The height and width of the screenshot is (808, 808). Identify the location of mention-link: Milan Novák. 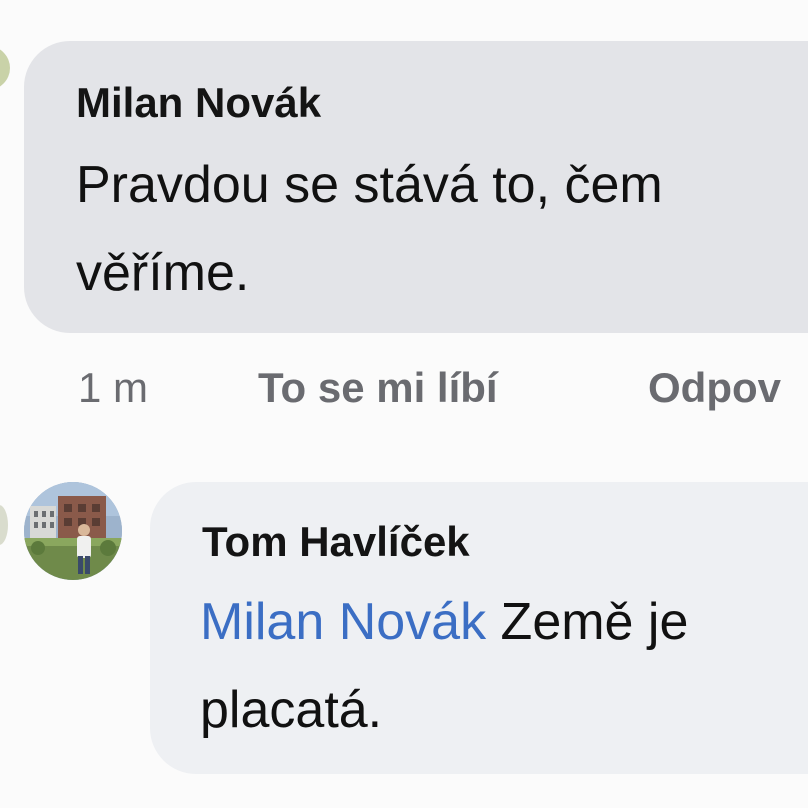
(343, 622).